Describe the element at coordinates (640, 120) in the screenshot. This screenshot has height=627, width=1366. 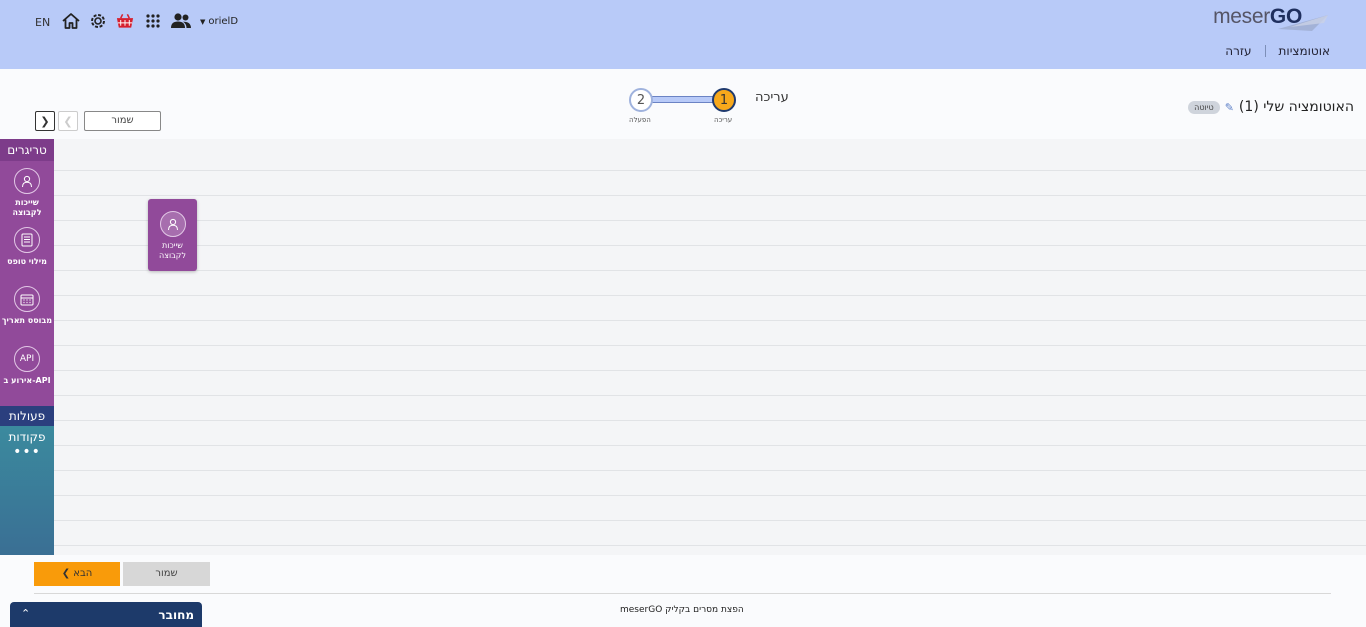
I see `step-activate-caption: הפעלה` at that location.